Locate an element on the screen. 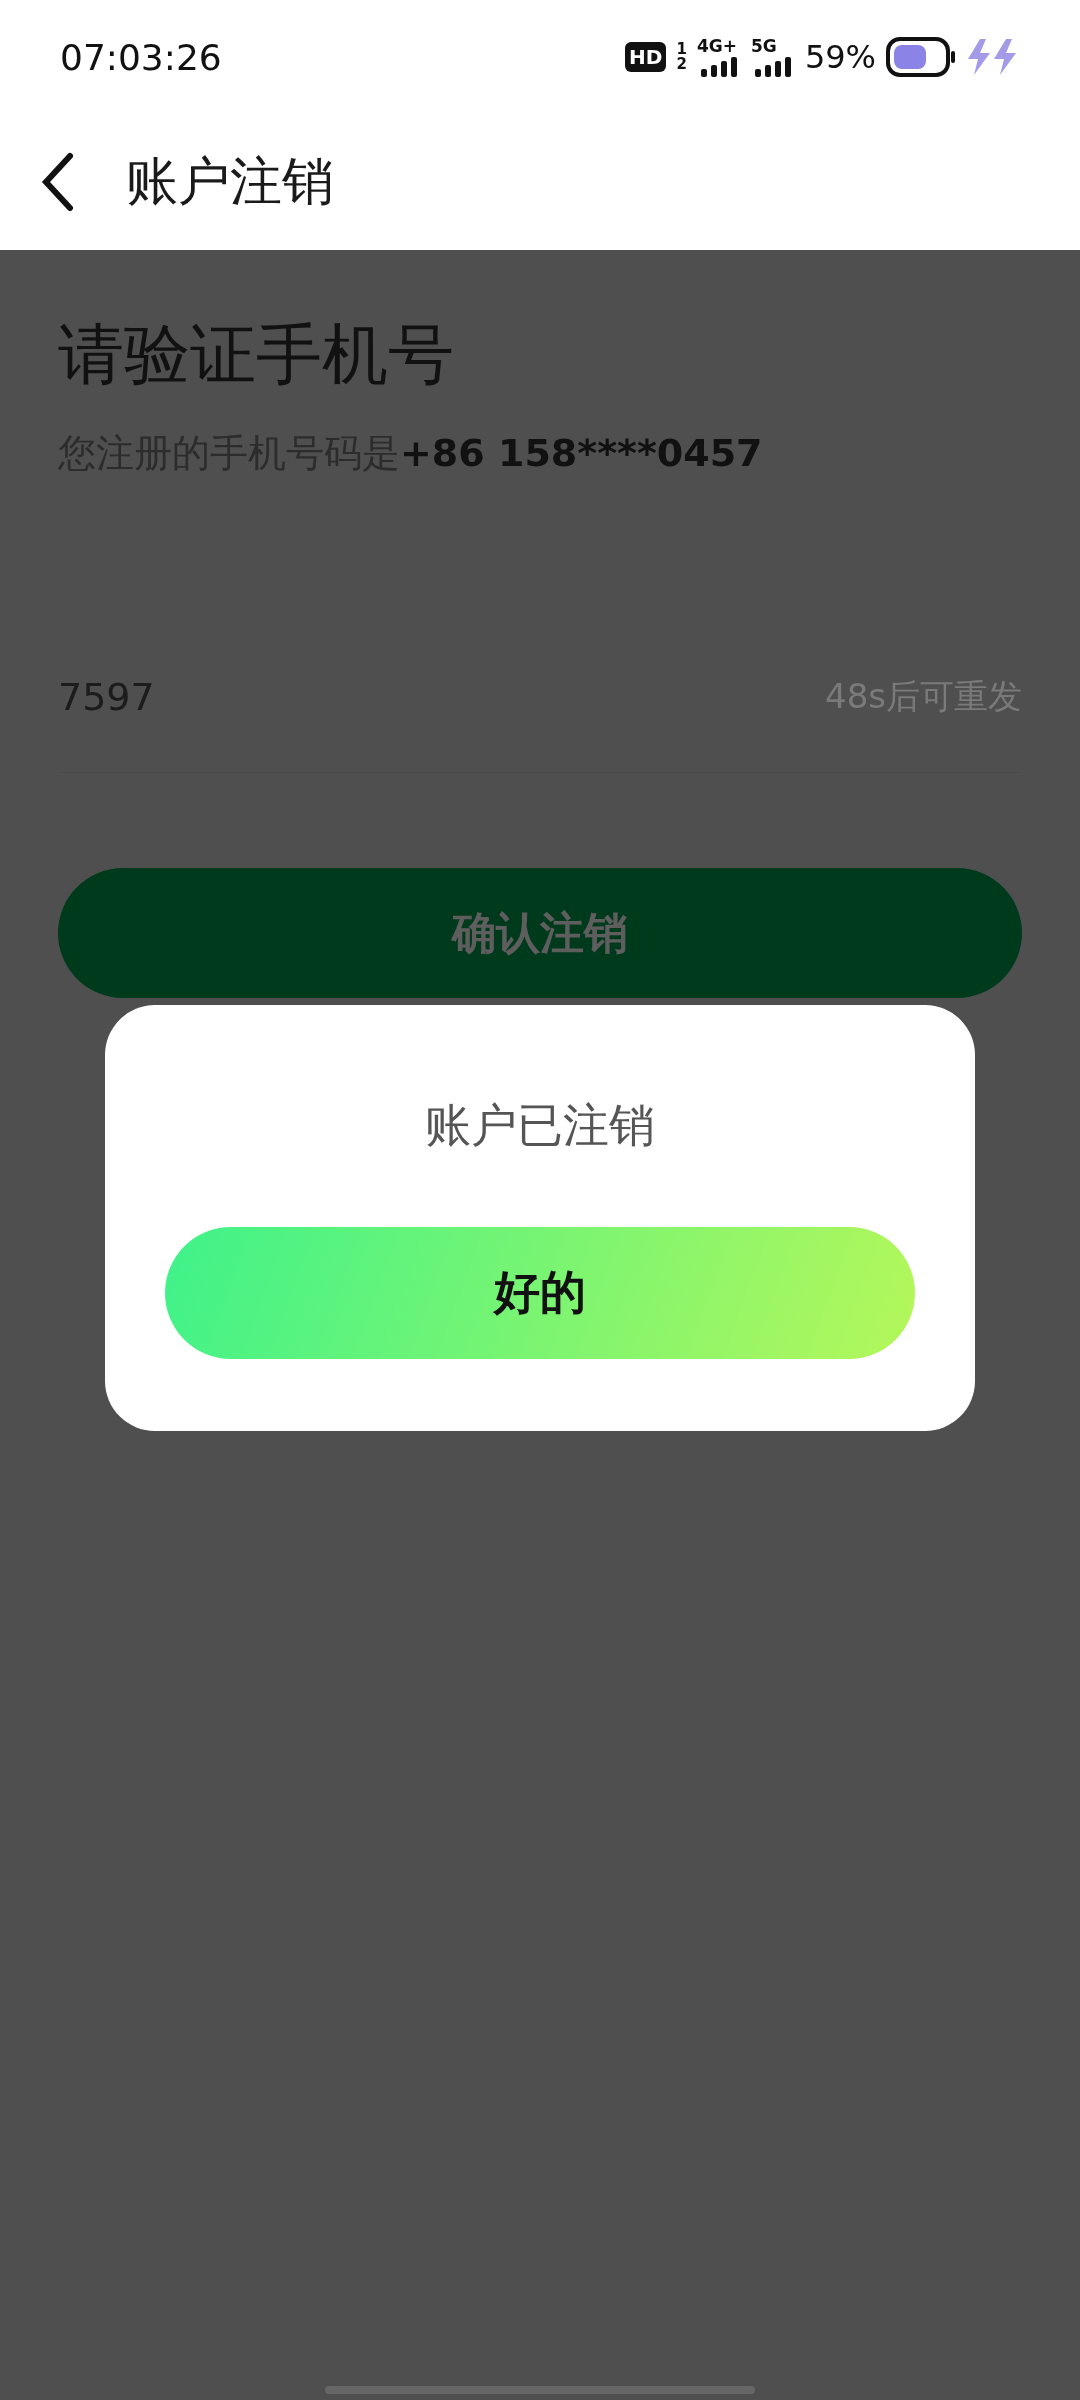 Image resolution: width=1080 pixels, height=2400 pixels. network-label: 5G is located at coordinates (763, 46).